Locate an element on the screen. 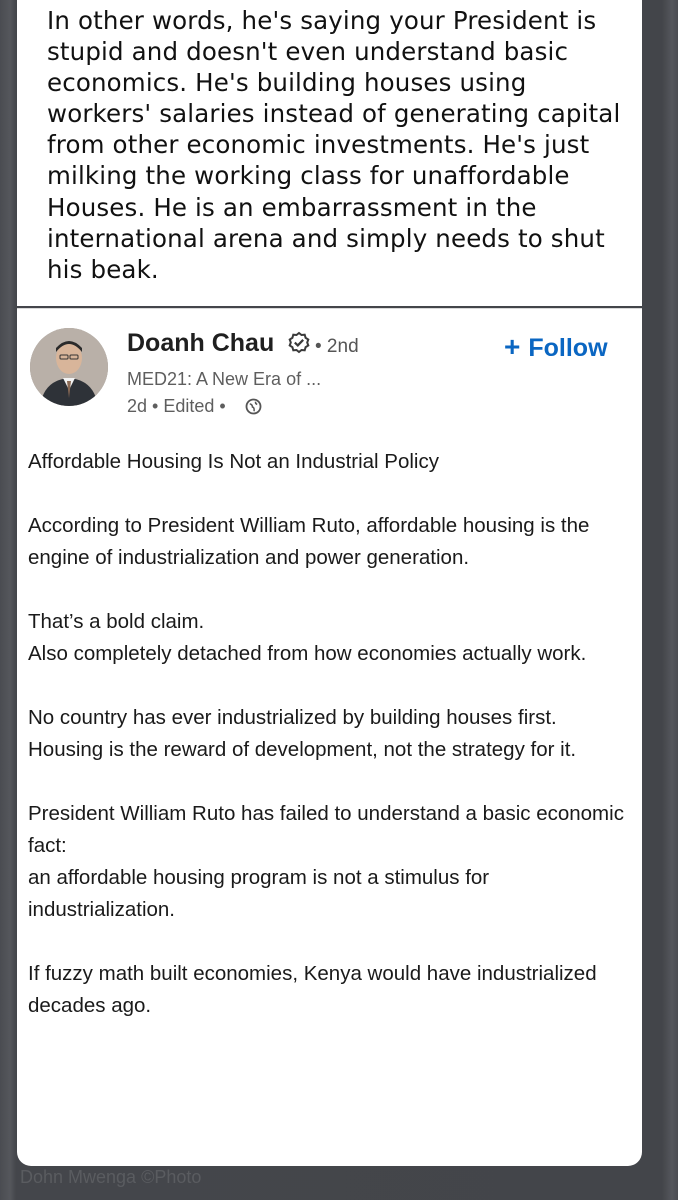 This screenshot has width=678, height=1200. verified-icon is located at coordinates (299, 342).